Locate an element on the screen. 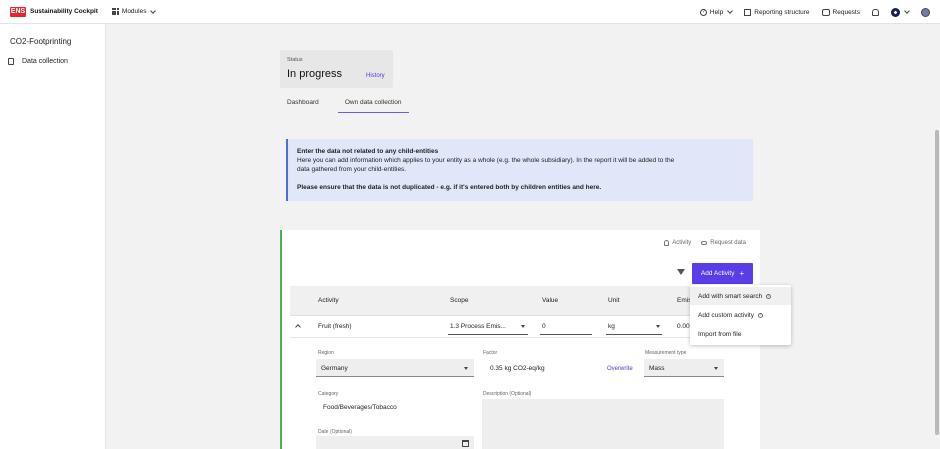 The width and height of the screenshot is (940, 449). requests-link: Requests is located at coordinates (840, 12).